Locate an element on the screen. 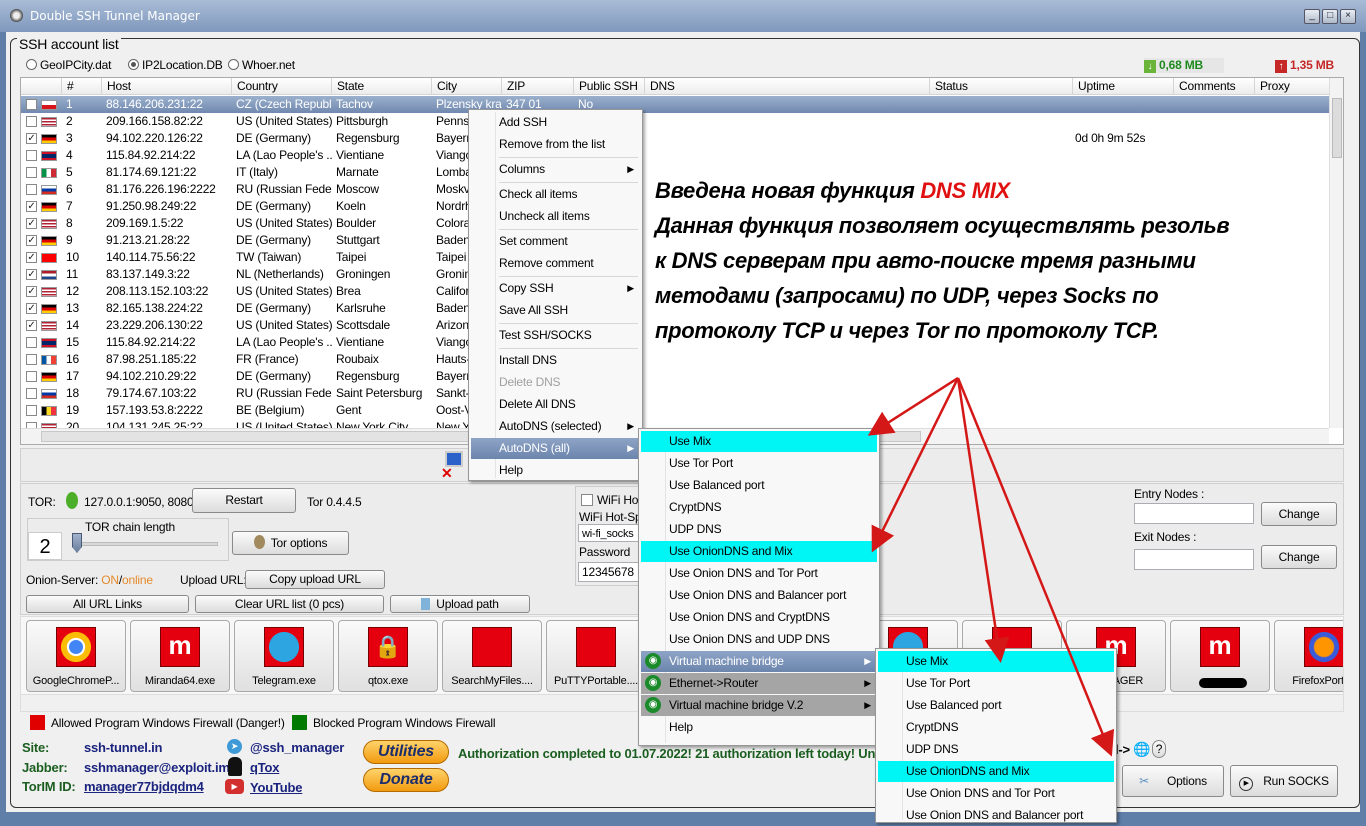 The image size is (1366, 826). menu-item-use-onion-dns-and-udp-dns: Use Onion DNS and UDP DNS is located at coordinates (759, 639).